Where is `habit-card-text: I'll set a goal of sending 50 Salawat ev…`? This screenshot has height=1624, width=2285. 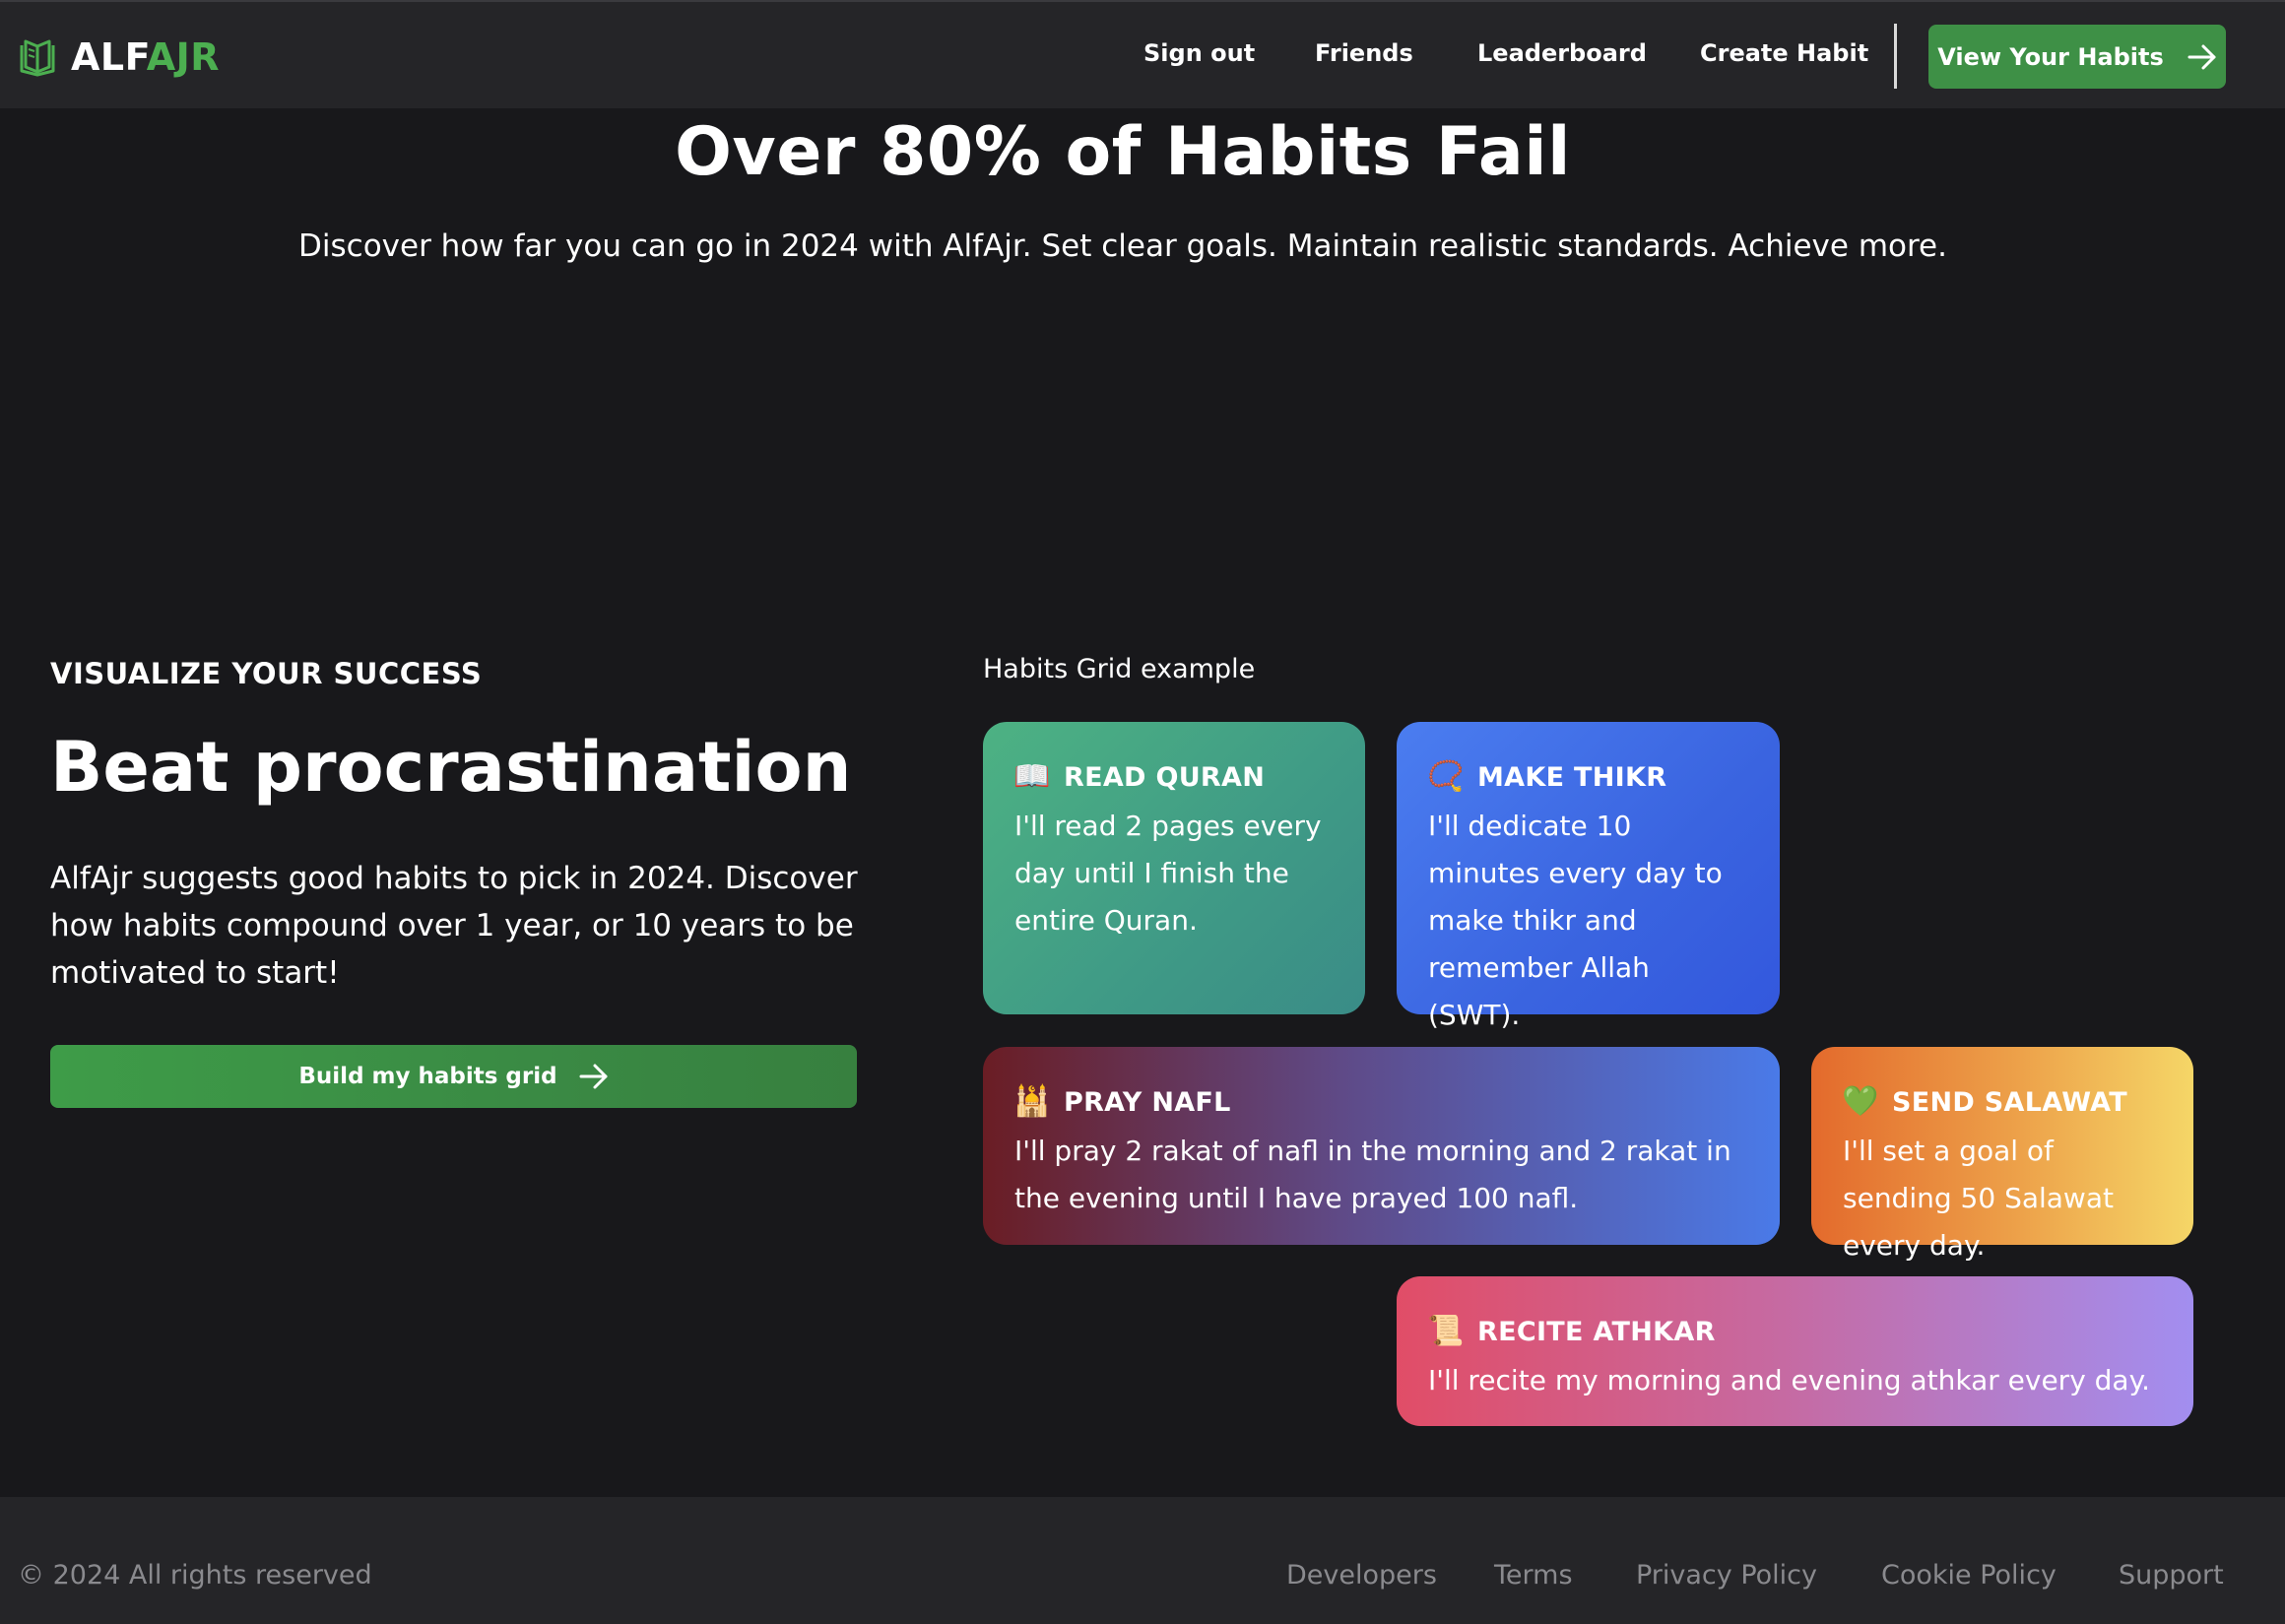
habit-card-text: I'll set a goal of sending 50 Salawat ev… is located at coordinates (1978, 1199).